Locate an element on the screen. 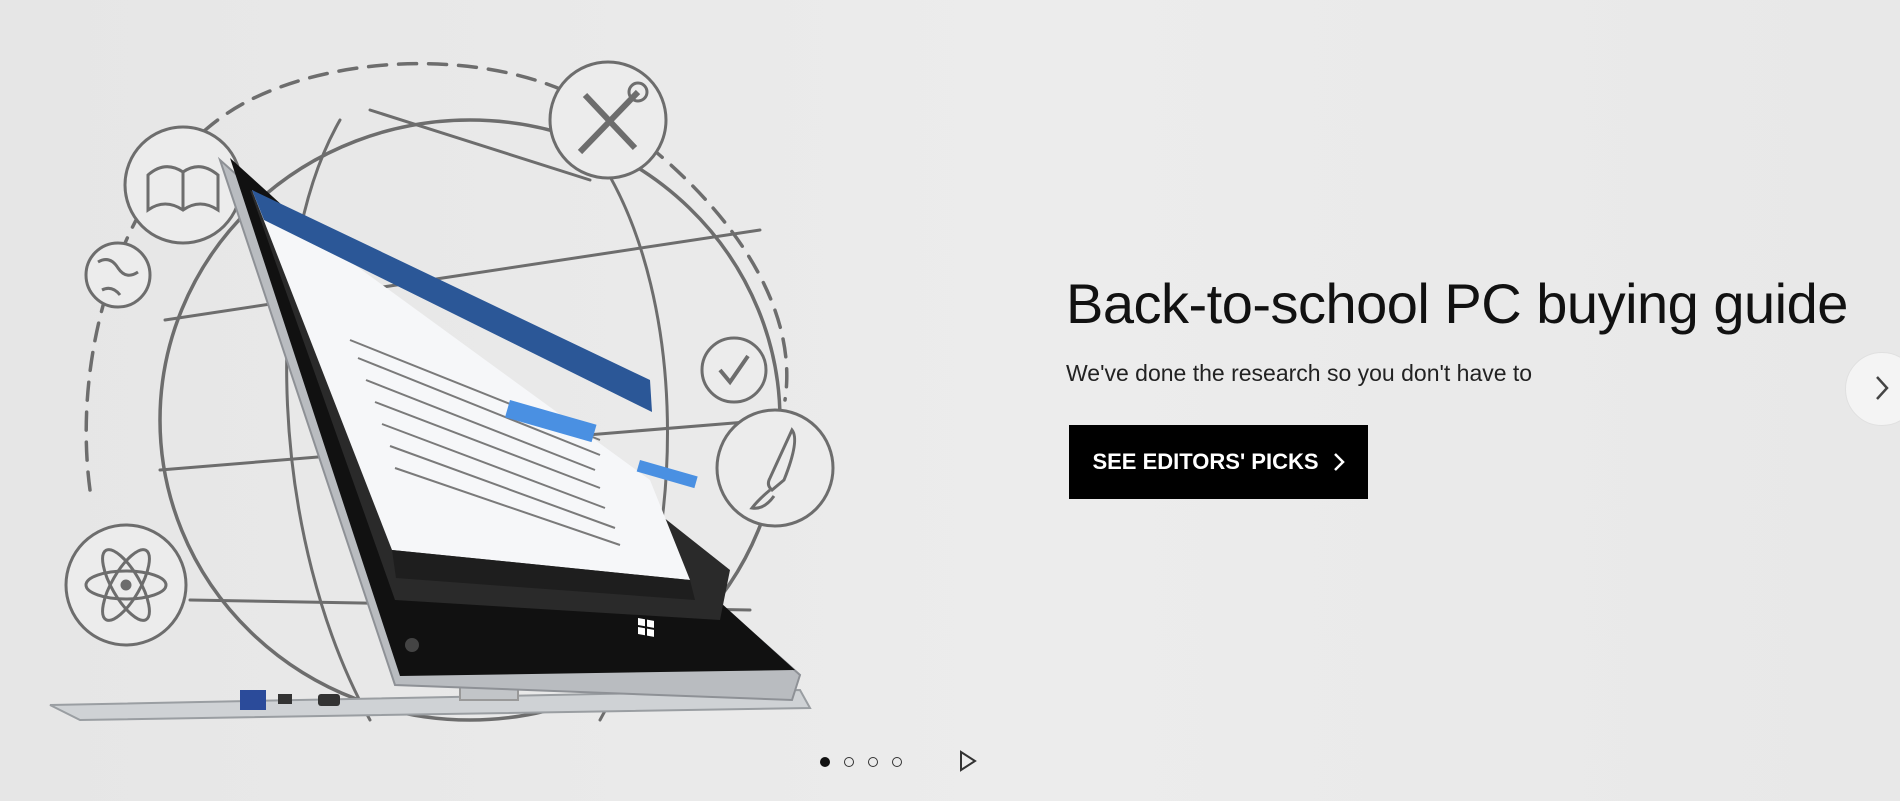 The height and width of the screenshot is (801, 1900). play-button is located at coordinates (968, 762).